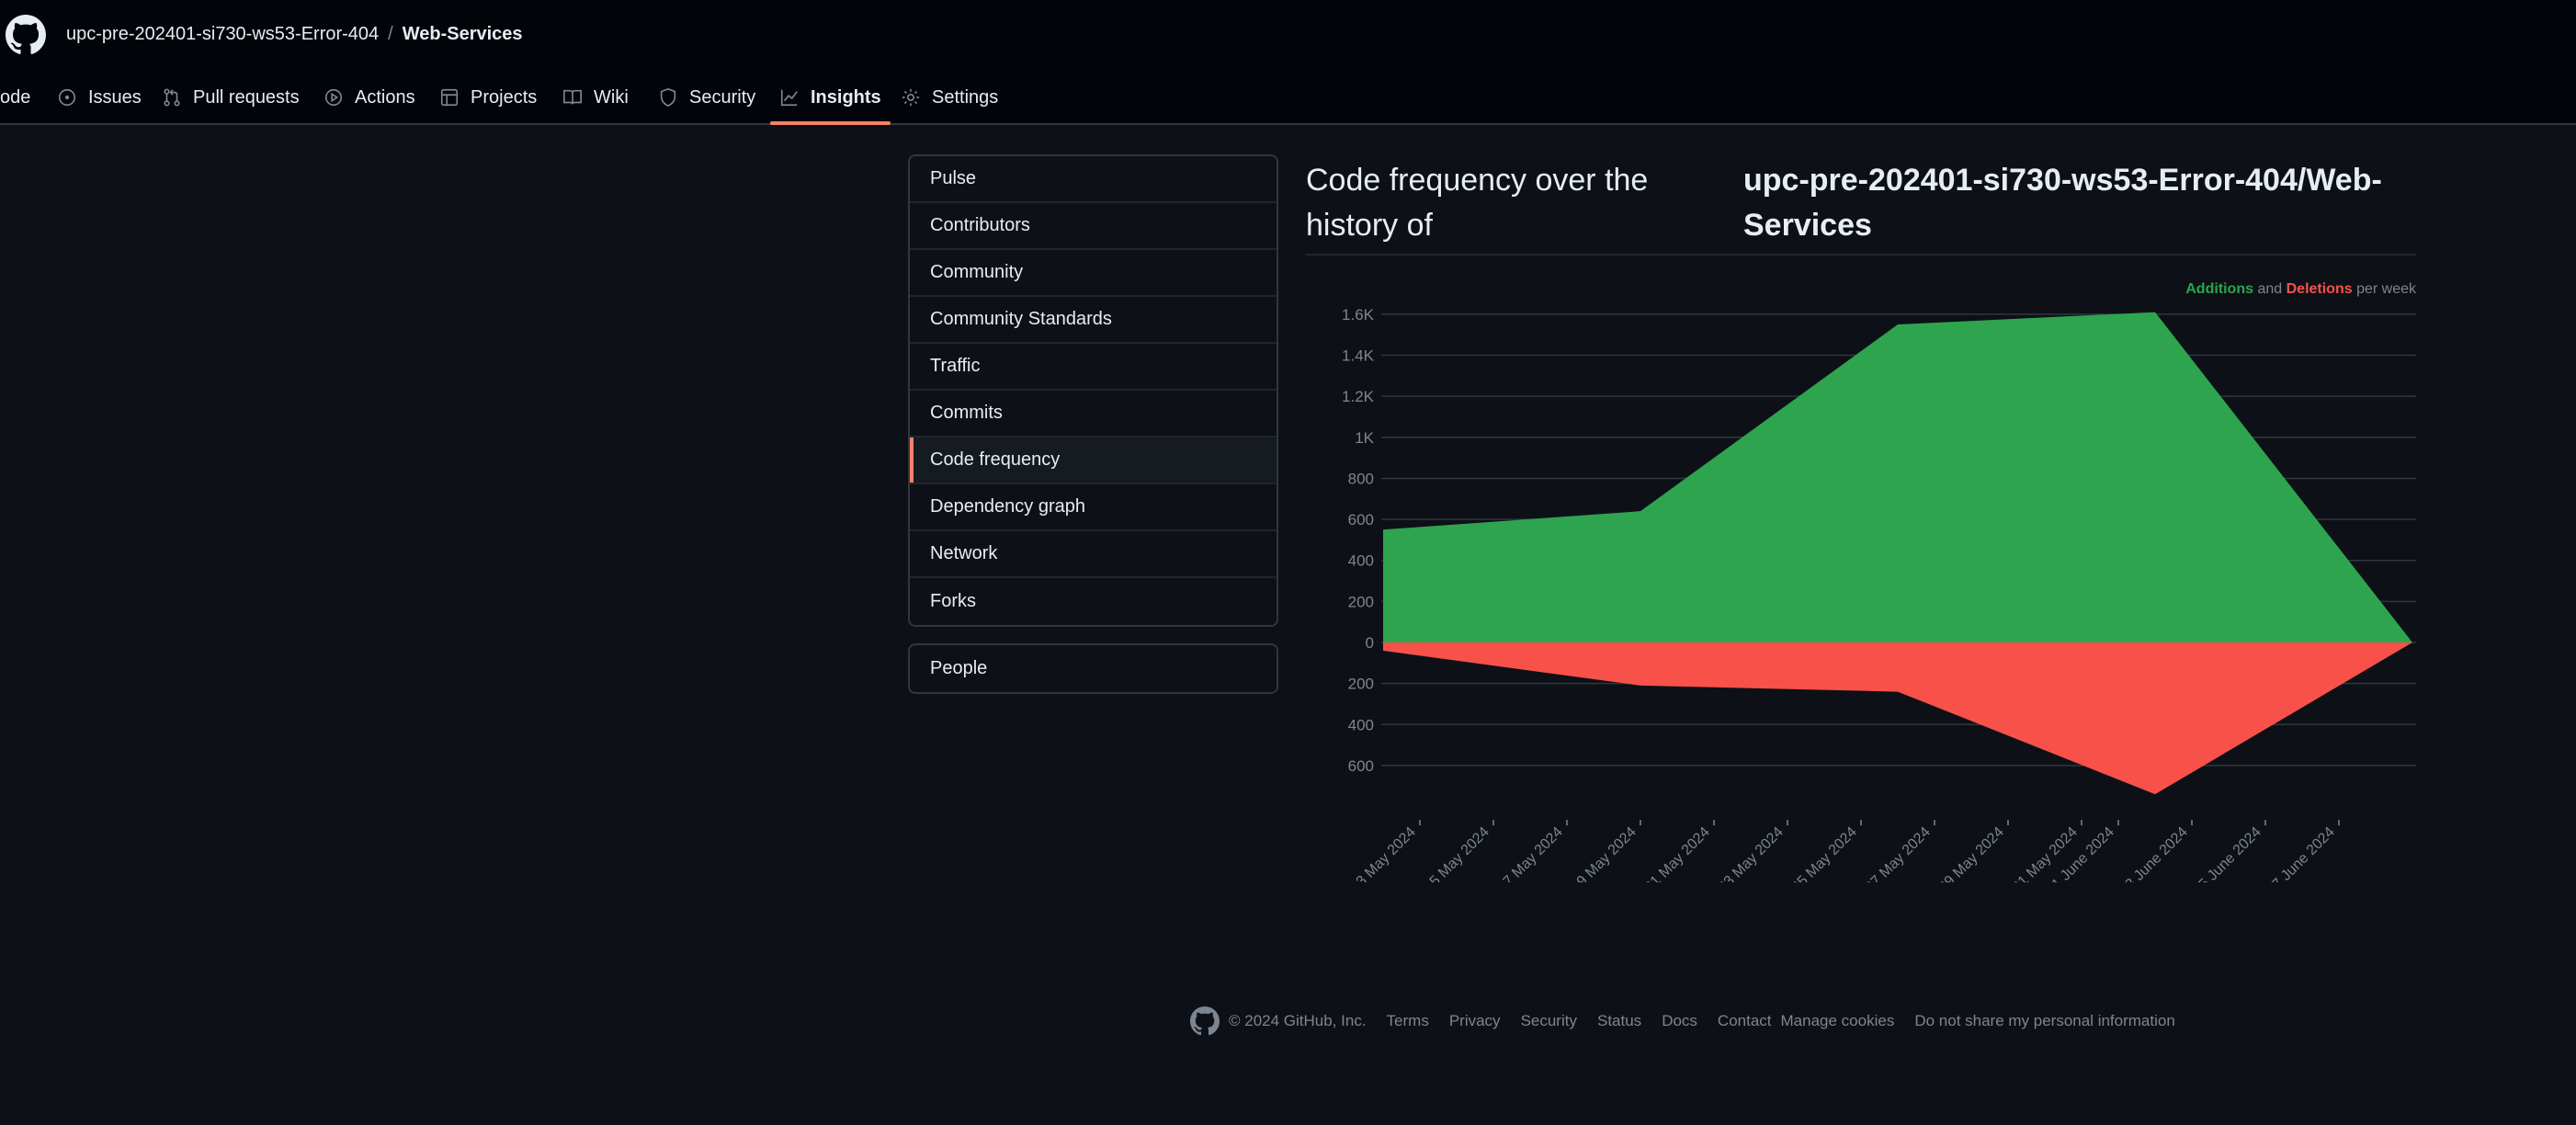  I want to click on tab-security: Security, so click(706, 97).